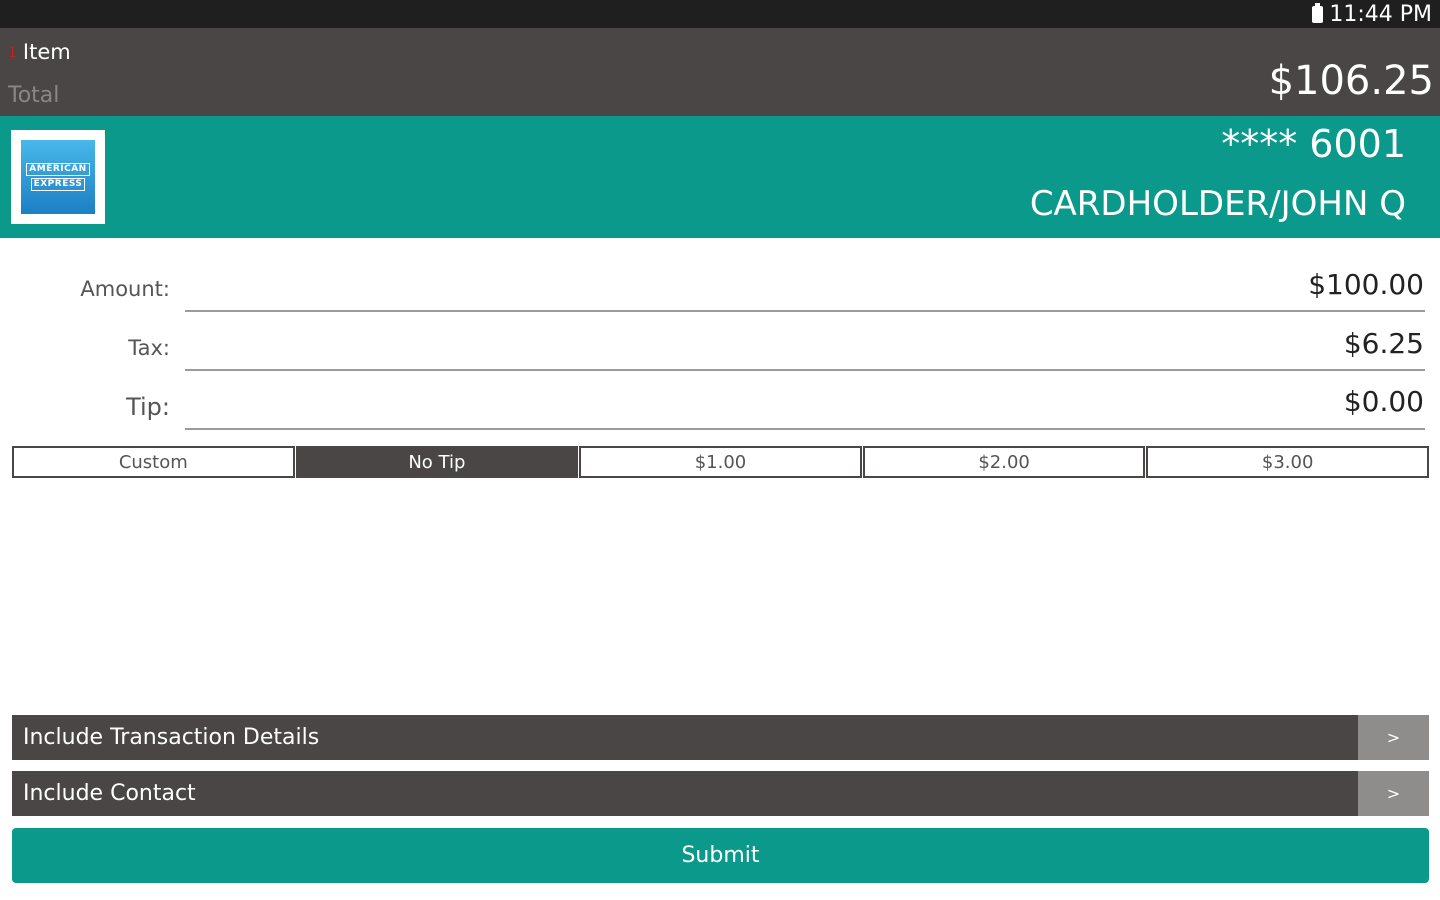 The image size is (1440, 900). Describe the element at coordinates (148, 407) in the screenshot. I see `tip-label: Tip:` at that location.